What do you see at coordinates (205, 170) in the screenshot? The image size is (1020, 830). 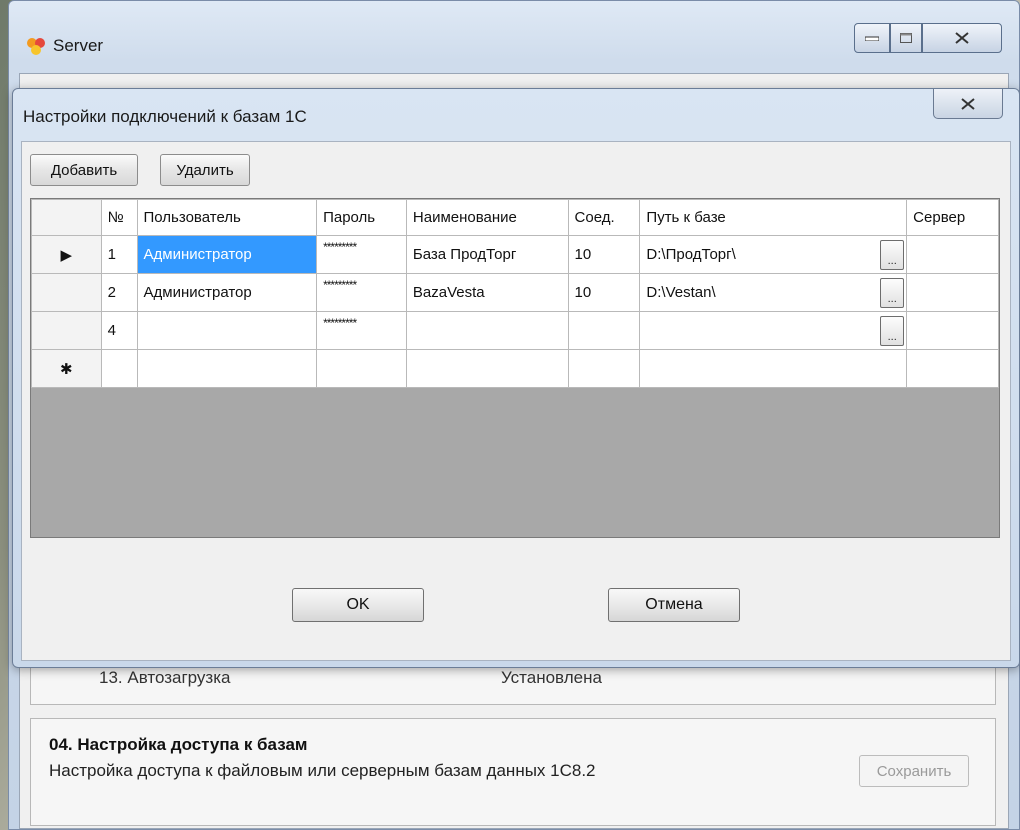 I see `delete-button: Удалить` at bounding box center [205, 170].